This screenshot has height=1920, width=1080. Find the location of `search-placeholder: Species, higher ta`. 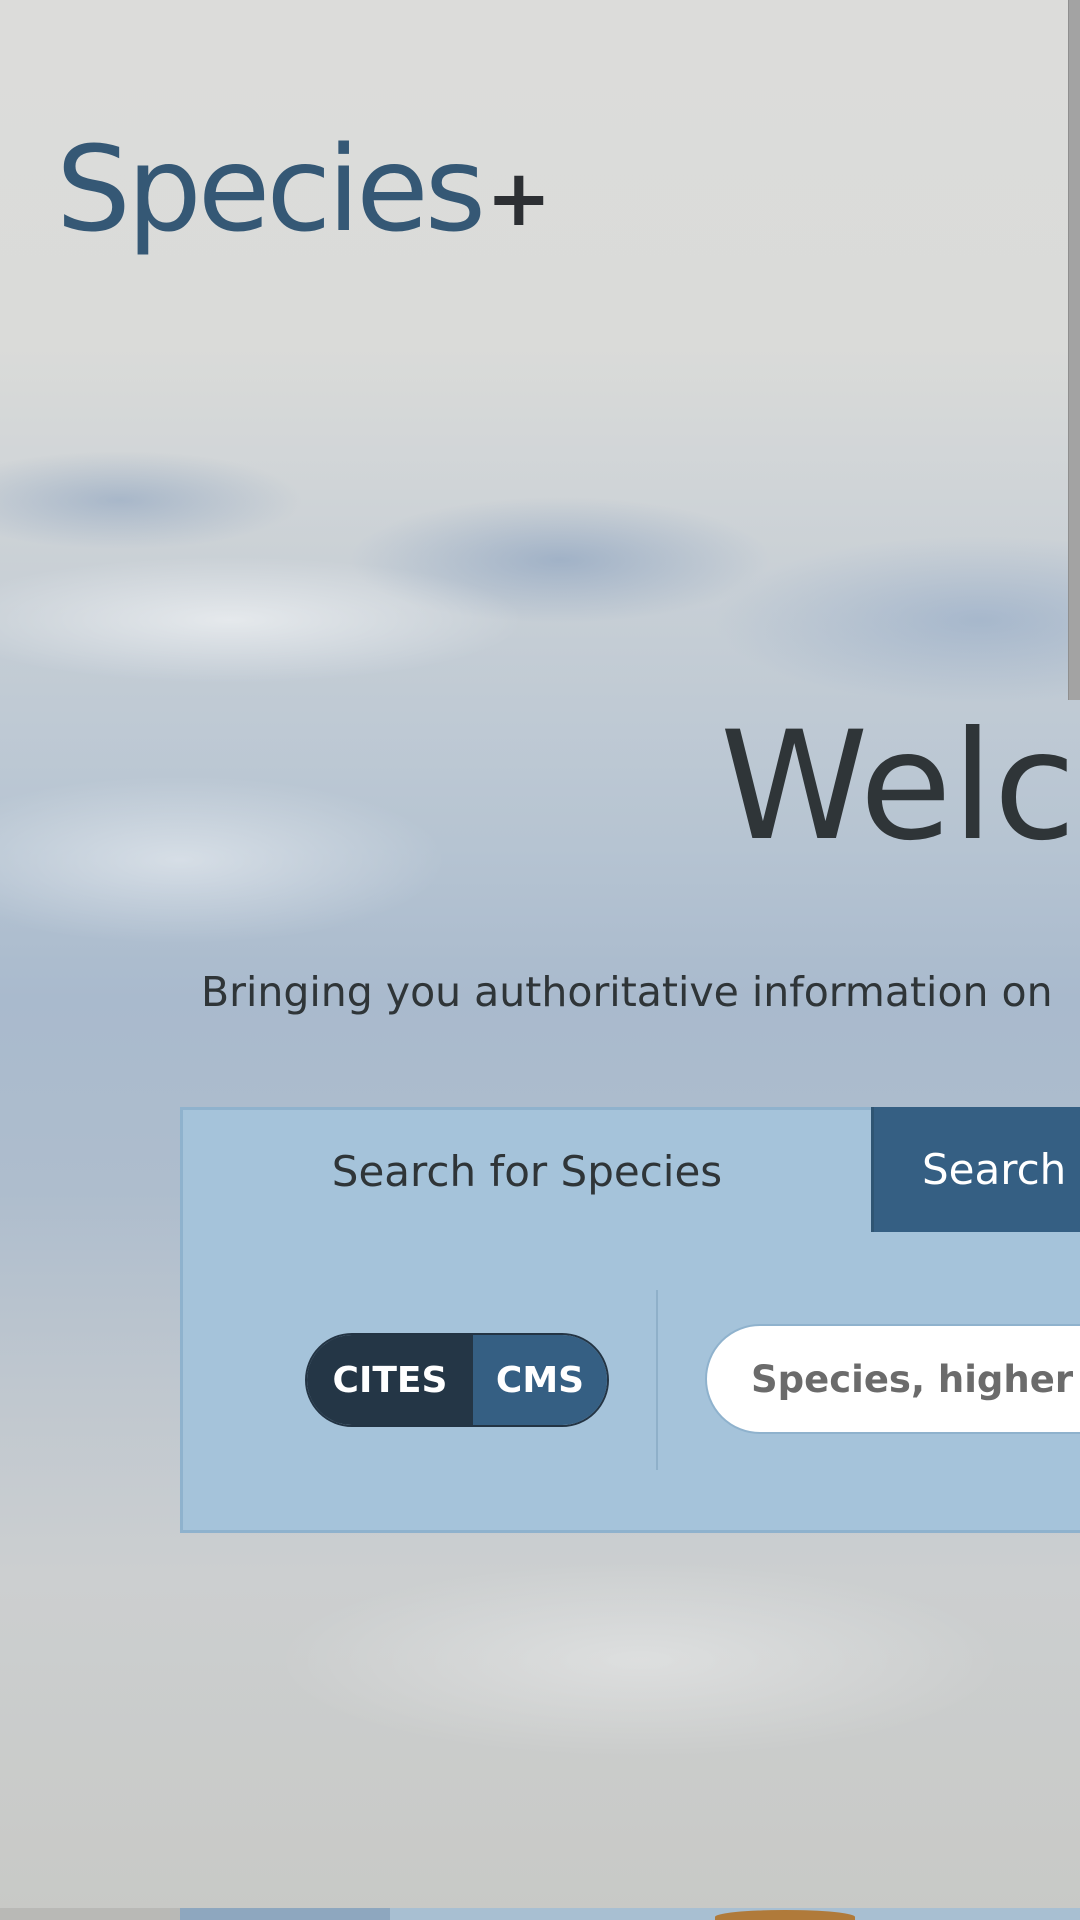

search-placeholder: Species, higher ta is located at coordinates (915, 1379).